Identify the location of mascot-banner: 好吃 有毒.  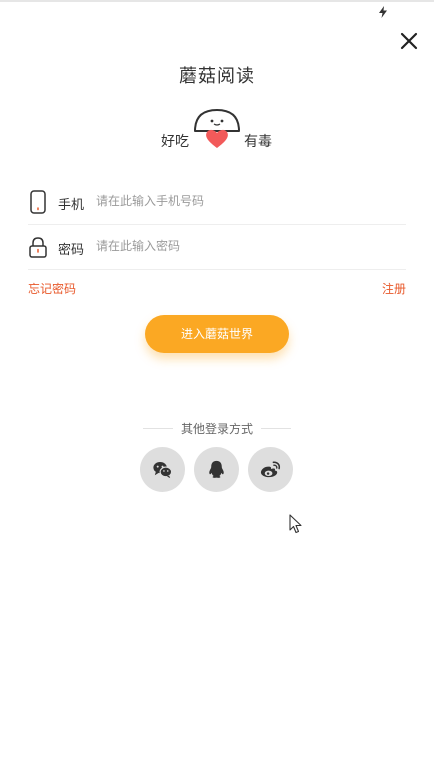
(217, 129).